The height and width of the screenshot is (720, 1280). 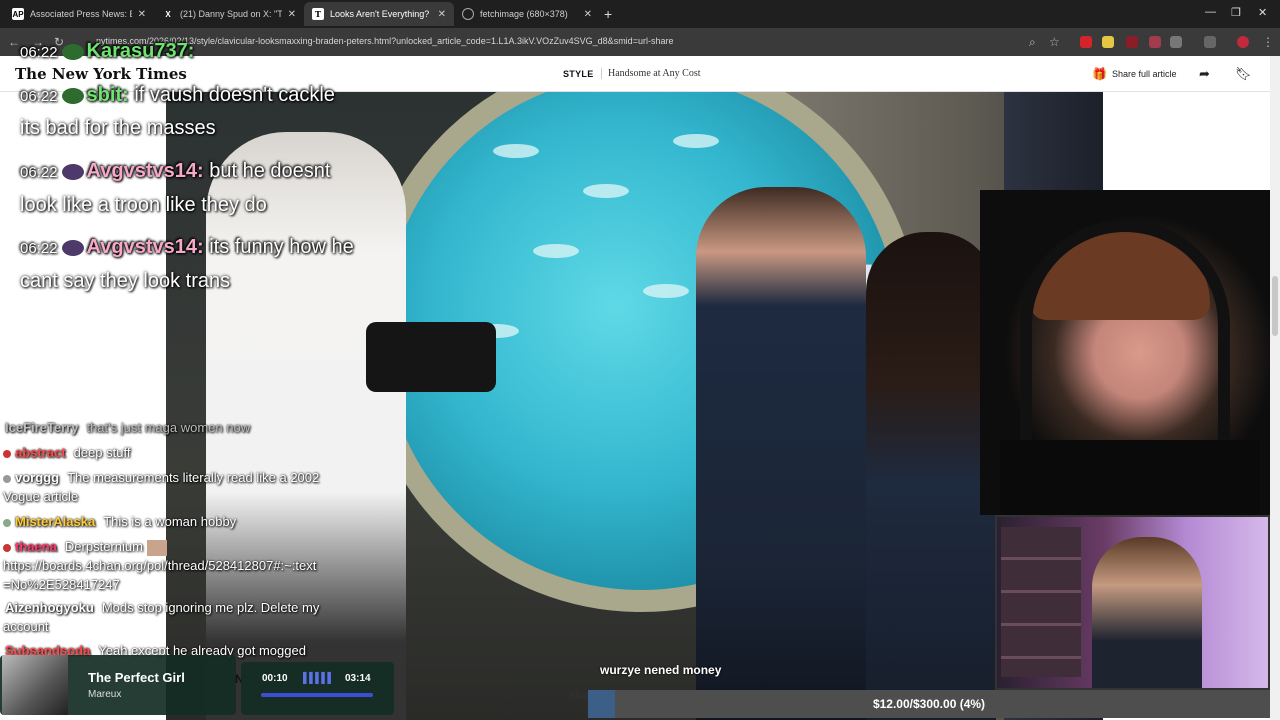 What do you see at coordinates (270, 171) in the screenshot?
I see `chat-text: but he doesnt` at bounding box center [270, 171].